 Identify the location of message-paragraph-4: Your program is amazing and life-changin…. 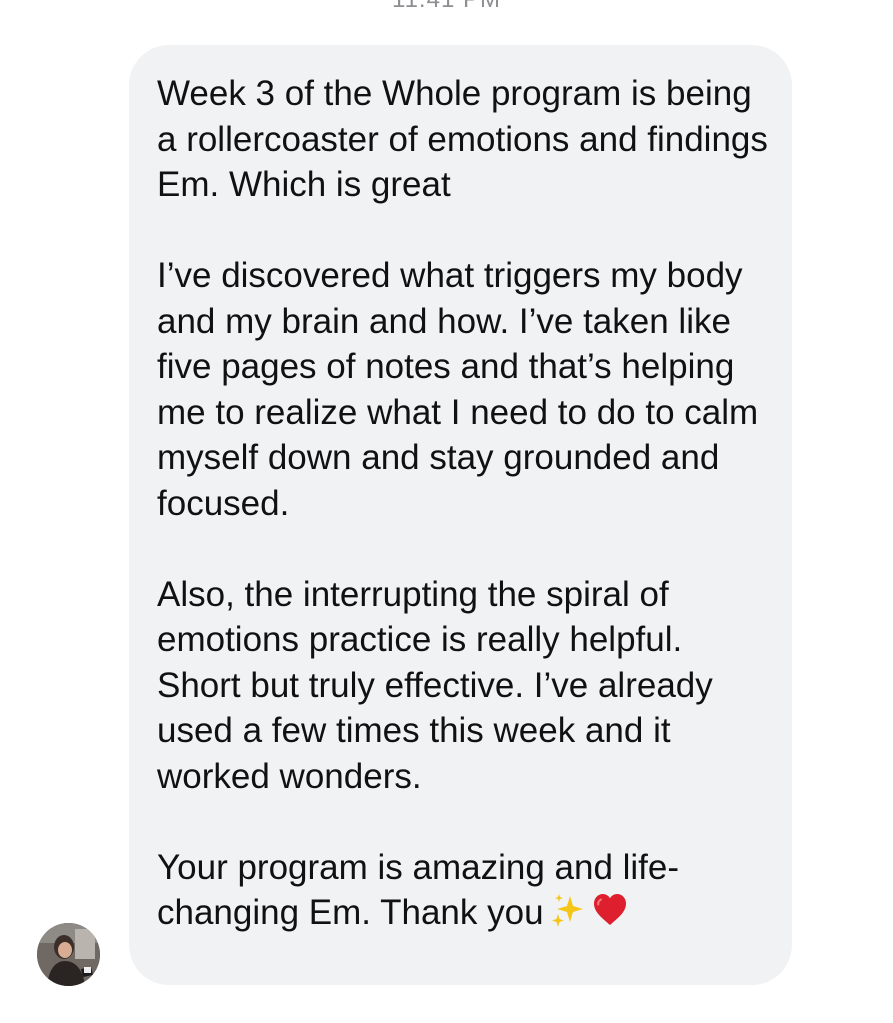
(464, 890).